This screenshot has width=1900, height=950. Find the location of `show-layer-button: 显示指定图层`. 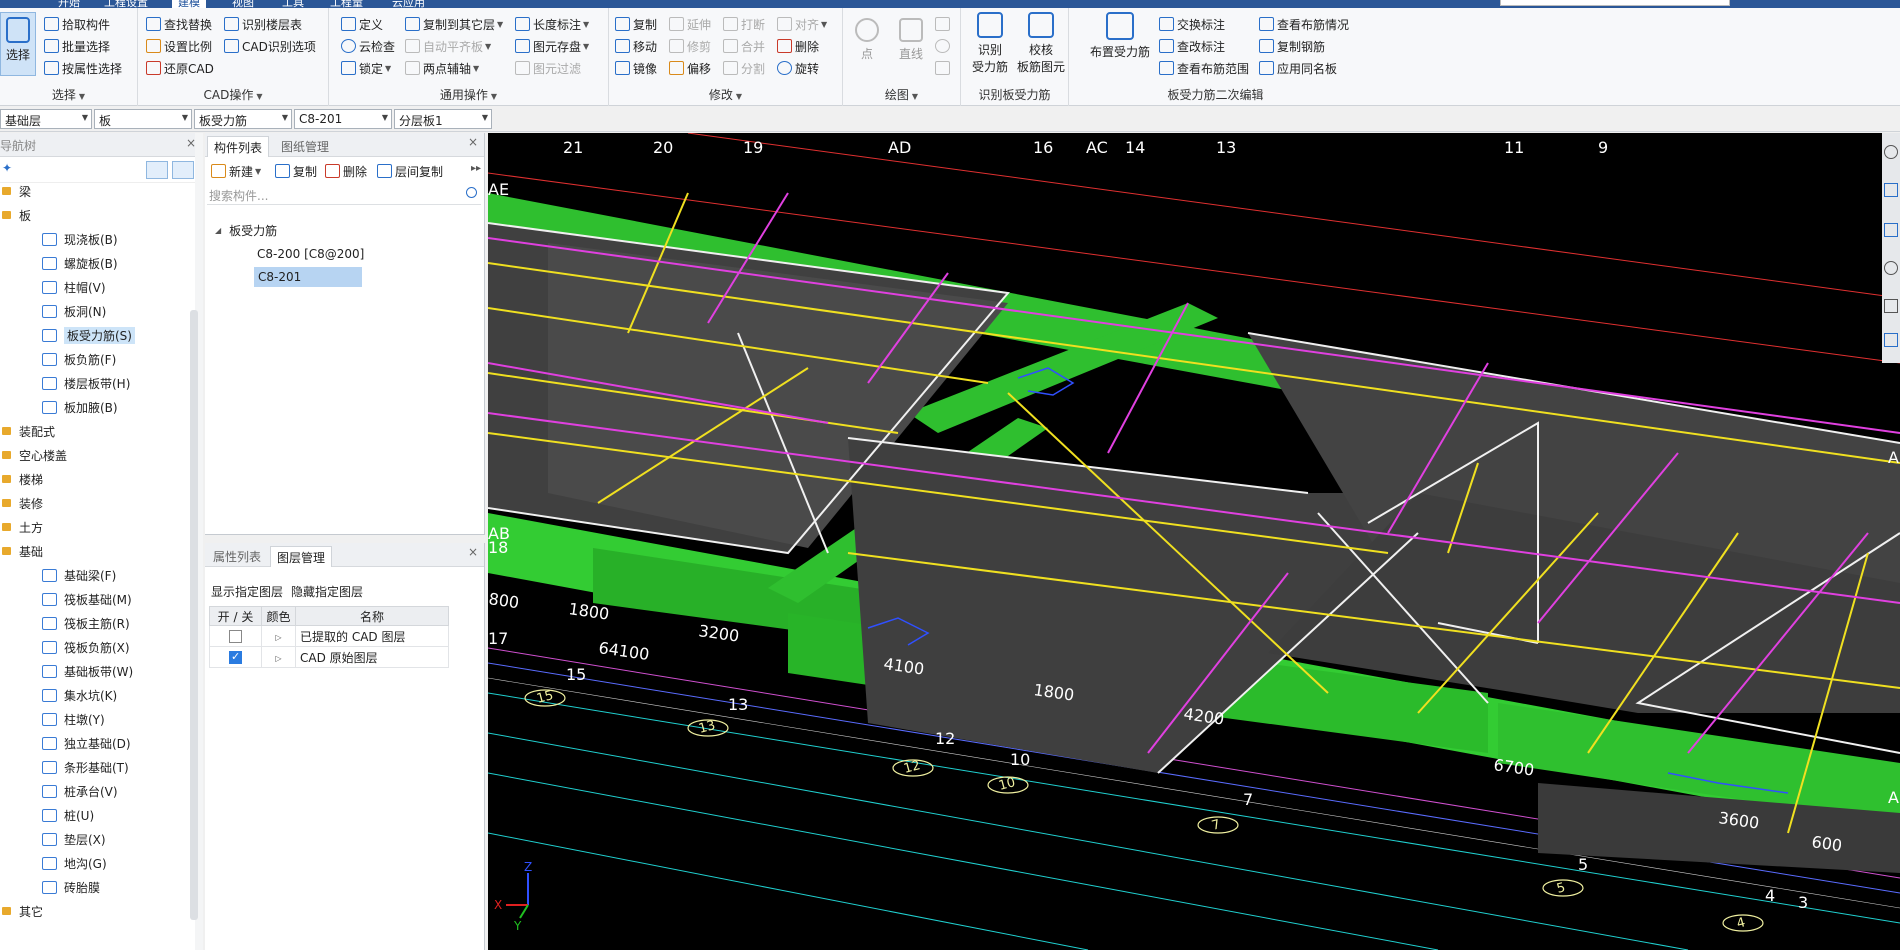

show-layer-button: 显示指定图层 is located at coordinates (247, 591).